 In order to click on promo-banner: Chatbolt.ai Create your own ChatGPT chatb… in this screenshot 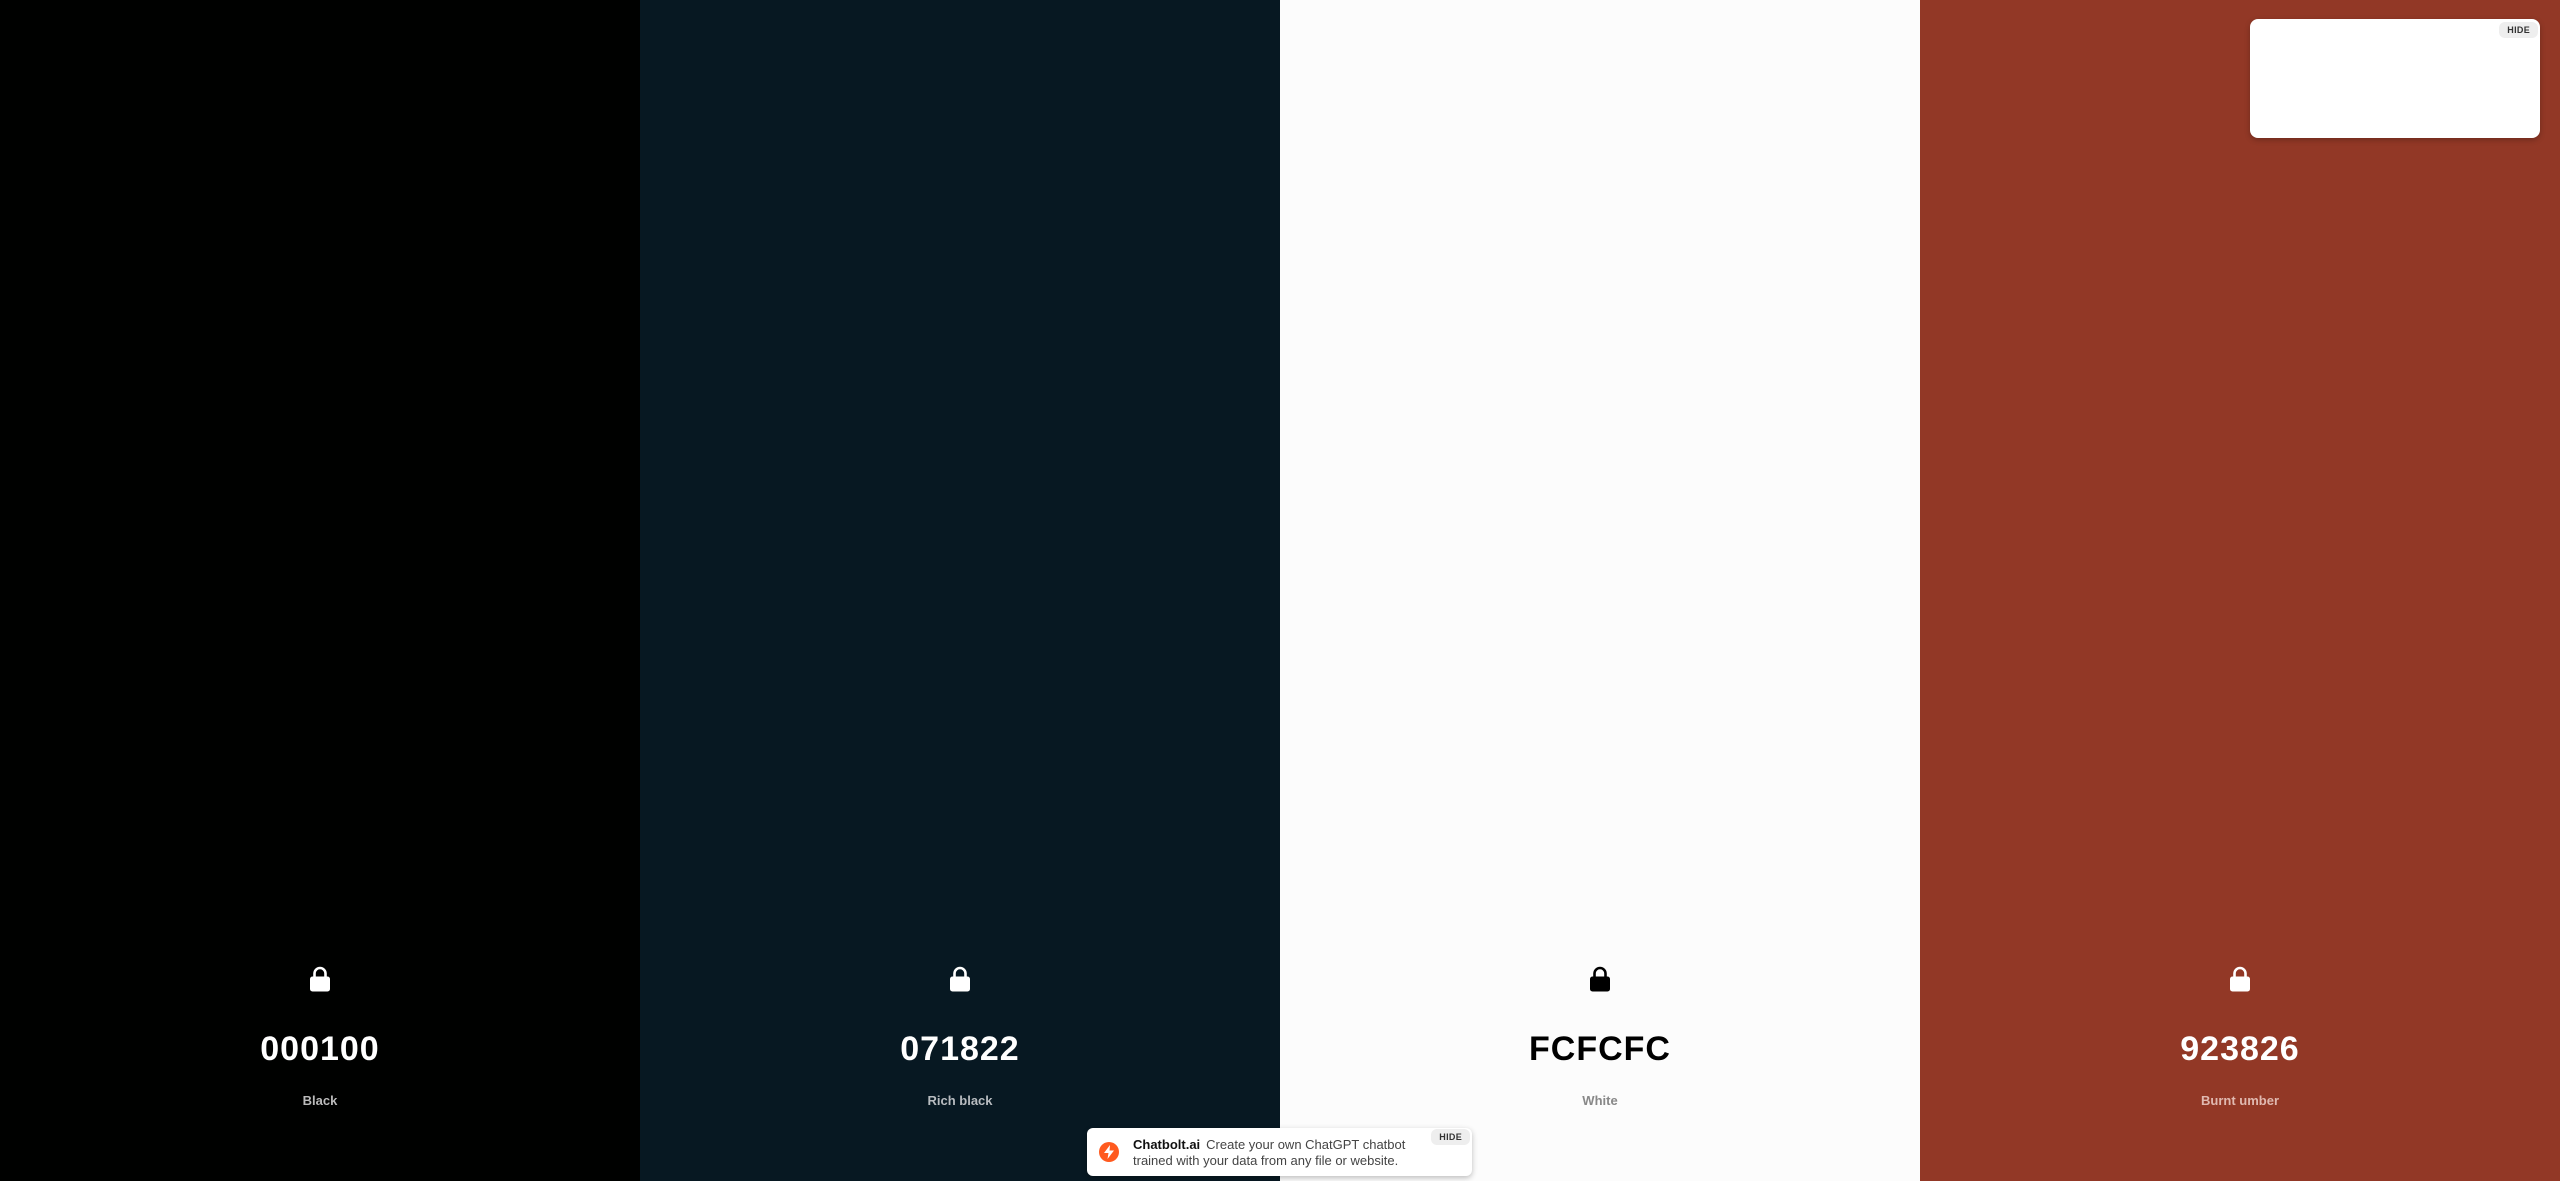, I will do `click(1279, 1152)`.